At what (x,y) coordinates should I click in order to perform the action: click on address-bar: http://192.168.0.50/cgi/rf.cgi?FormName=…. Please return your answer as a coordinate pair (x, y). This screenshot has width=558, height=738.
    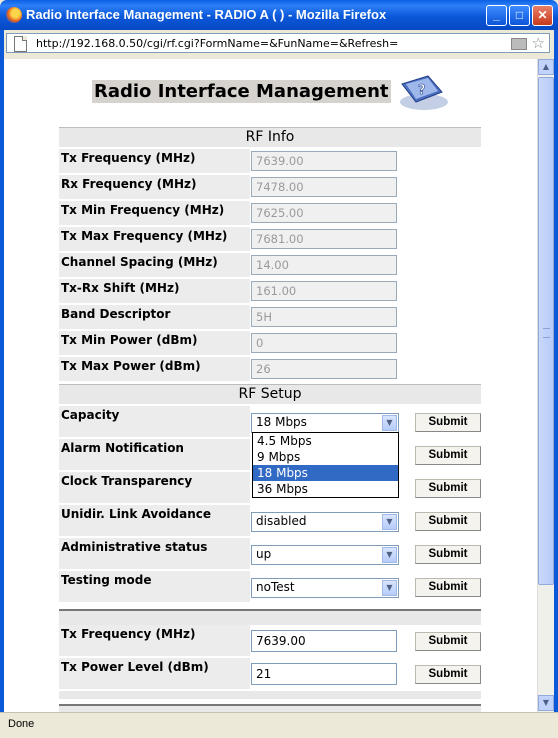
    Looking at the image, I should click on (279, 44).